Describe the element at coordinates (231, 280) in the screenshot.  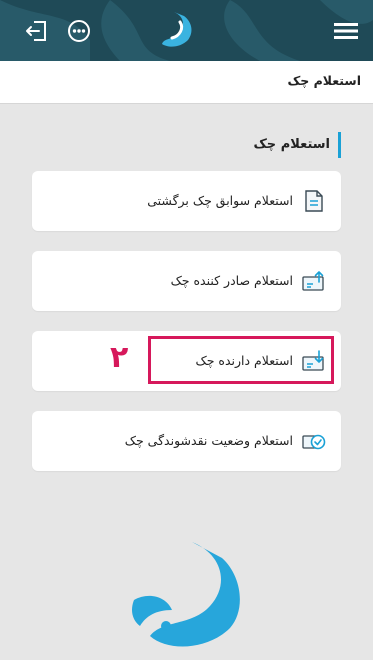
I see `menu-item-label: استعلام صادر کننده چک` at that location.